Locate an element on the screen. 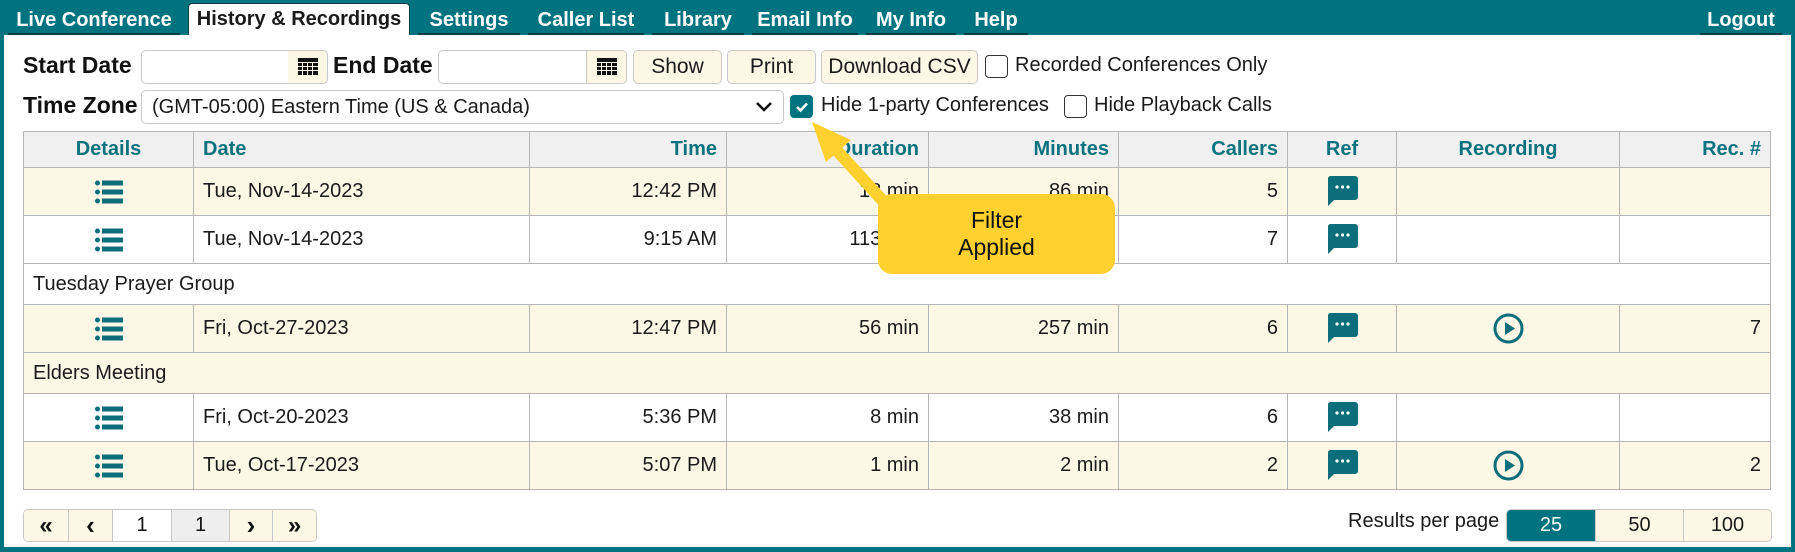  minutes-cell: 257 min is located at coordinates (1023, 328).